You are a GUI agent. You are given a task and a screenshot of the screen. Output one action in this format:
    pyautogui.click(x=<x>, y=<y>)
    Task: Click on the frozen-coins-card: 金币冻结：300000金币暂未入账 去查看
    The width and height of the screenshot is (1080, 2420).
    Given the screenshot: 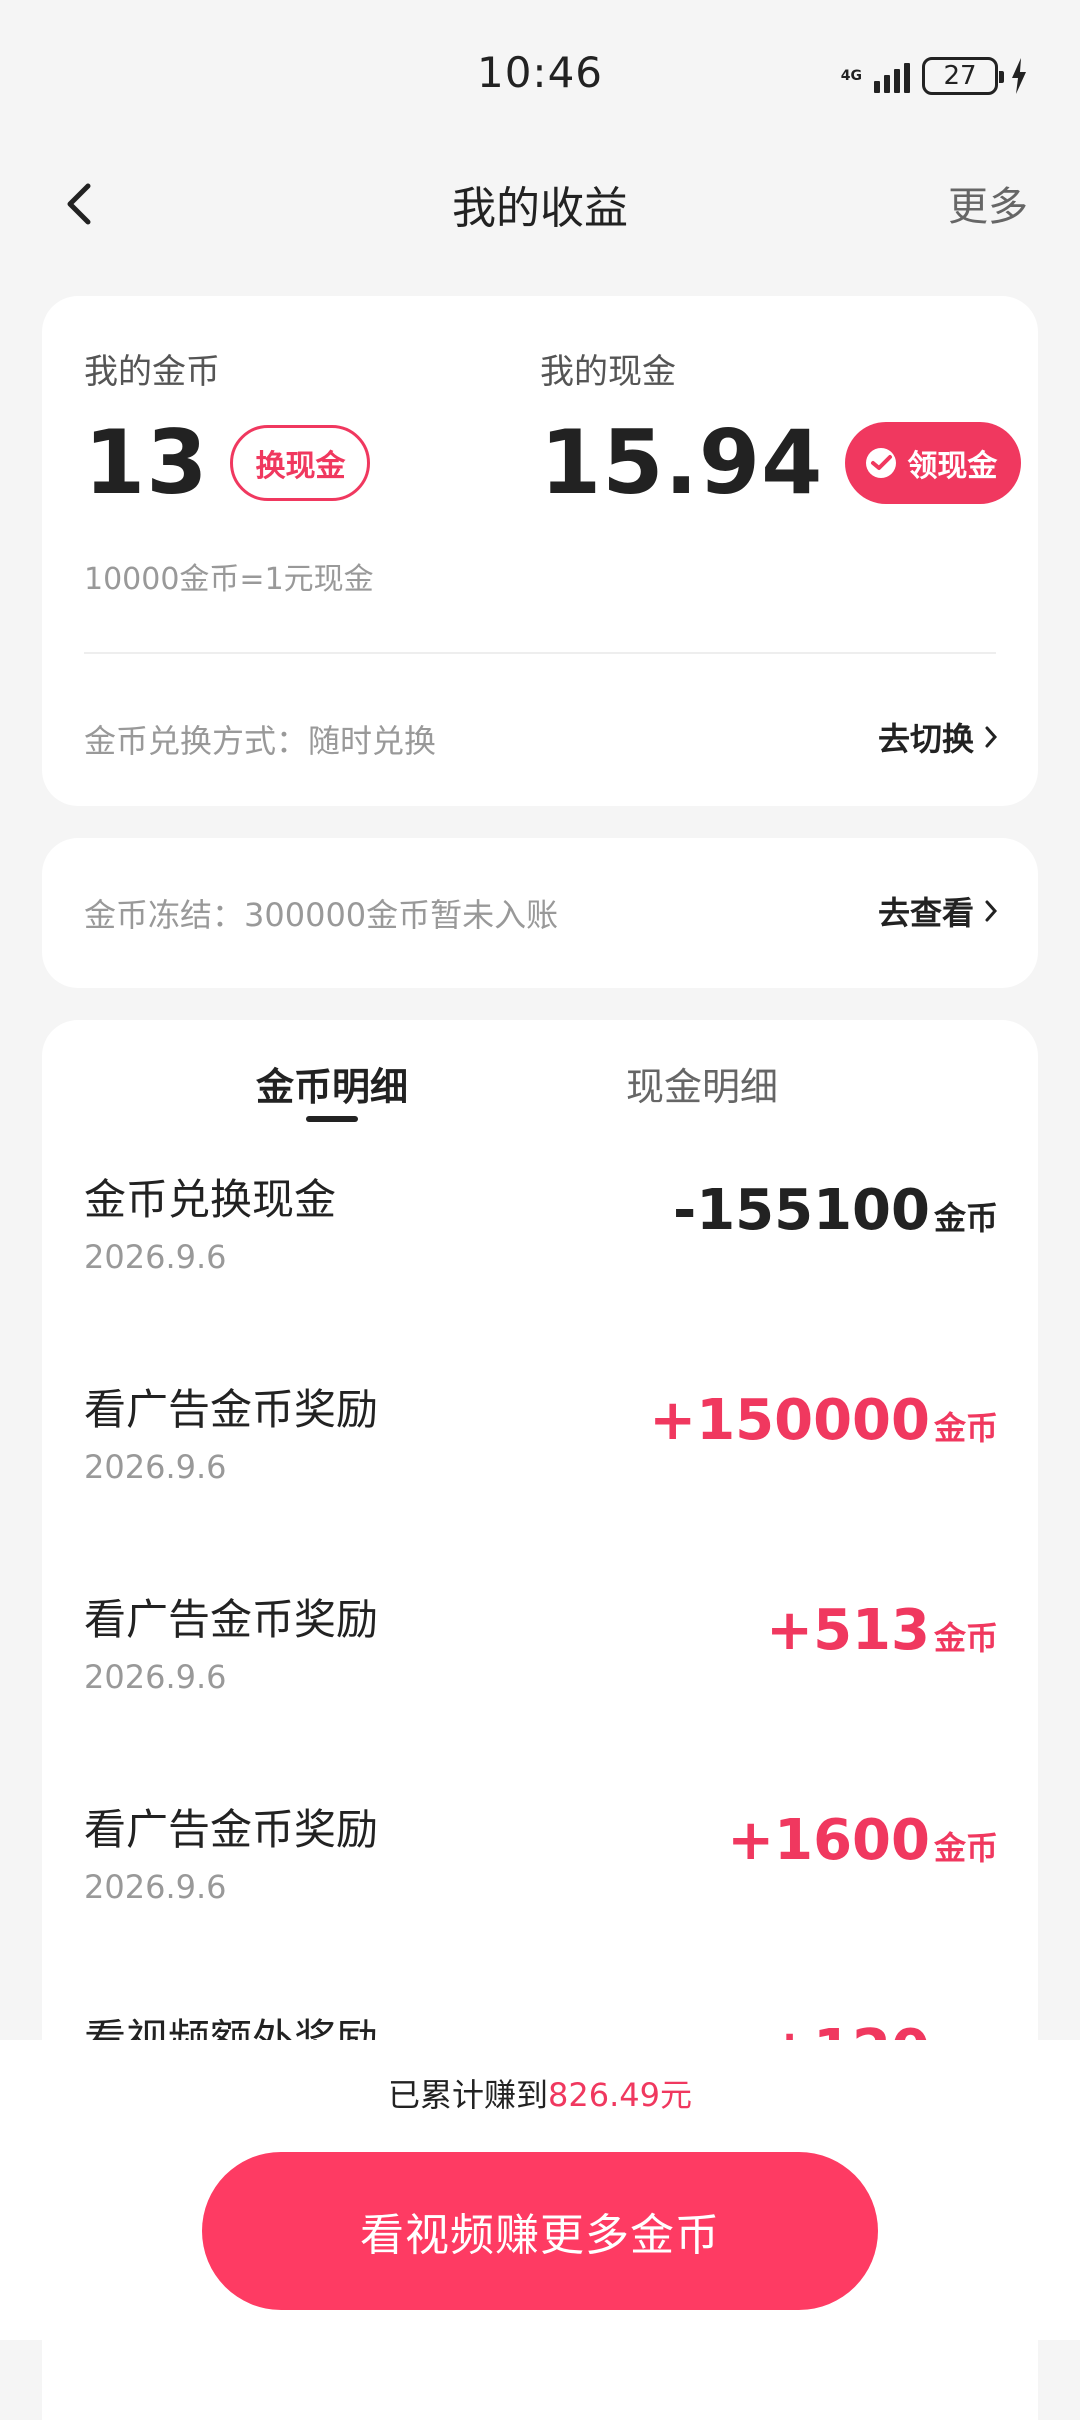 What is the action you would take?
    pyautogui.click(x=540, y=913)
    